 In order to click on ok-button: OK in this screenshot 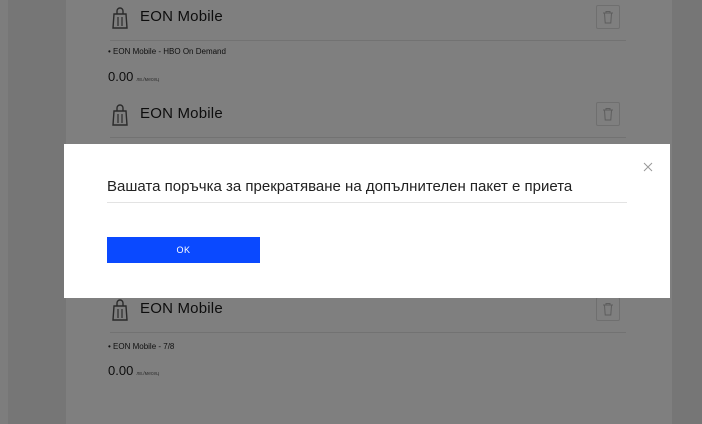, I will do `click(183, 250)`.